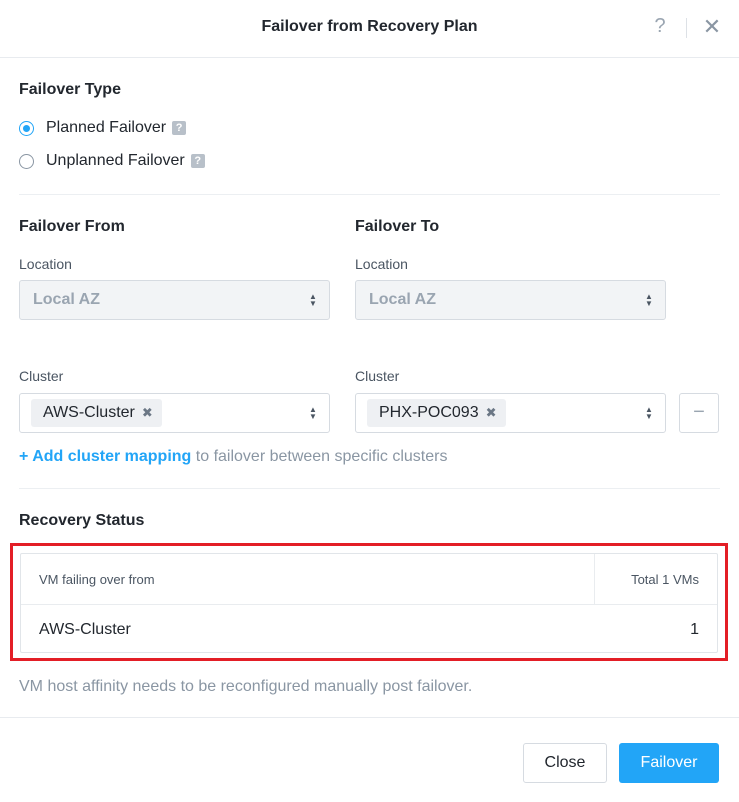 Image resolution: width=739 pixels, height=802 pixels. I want to click on from-location-select: Local AZ ▲ ▼, so click(174, 300).